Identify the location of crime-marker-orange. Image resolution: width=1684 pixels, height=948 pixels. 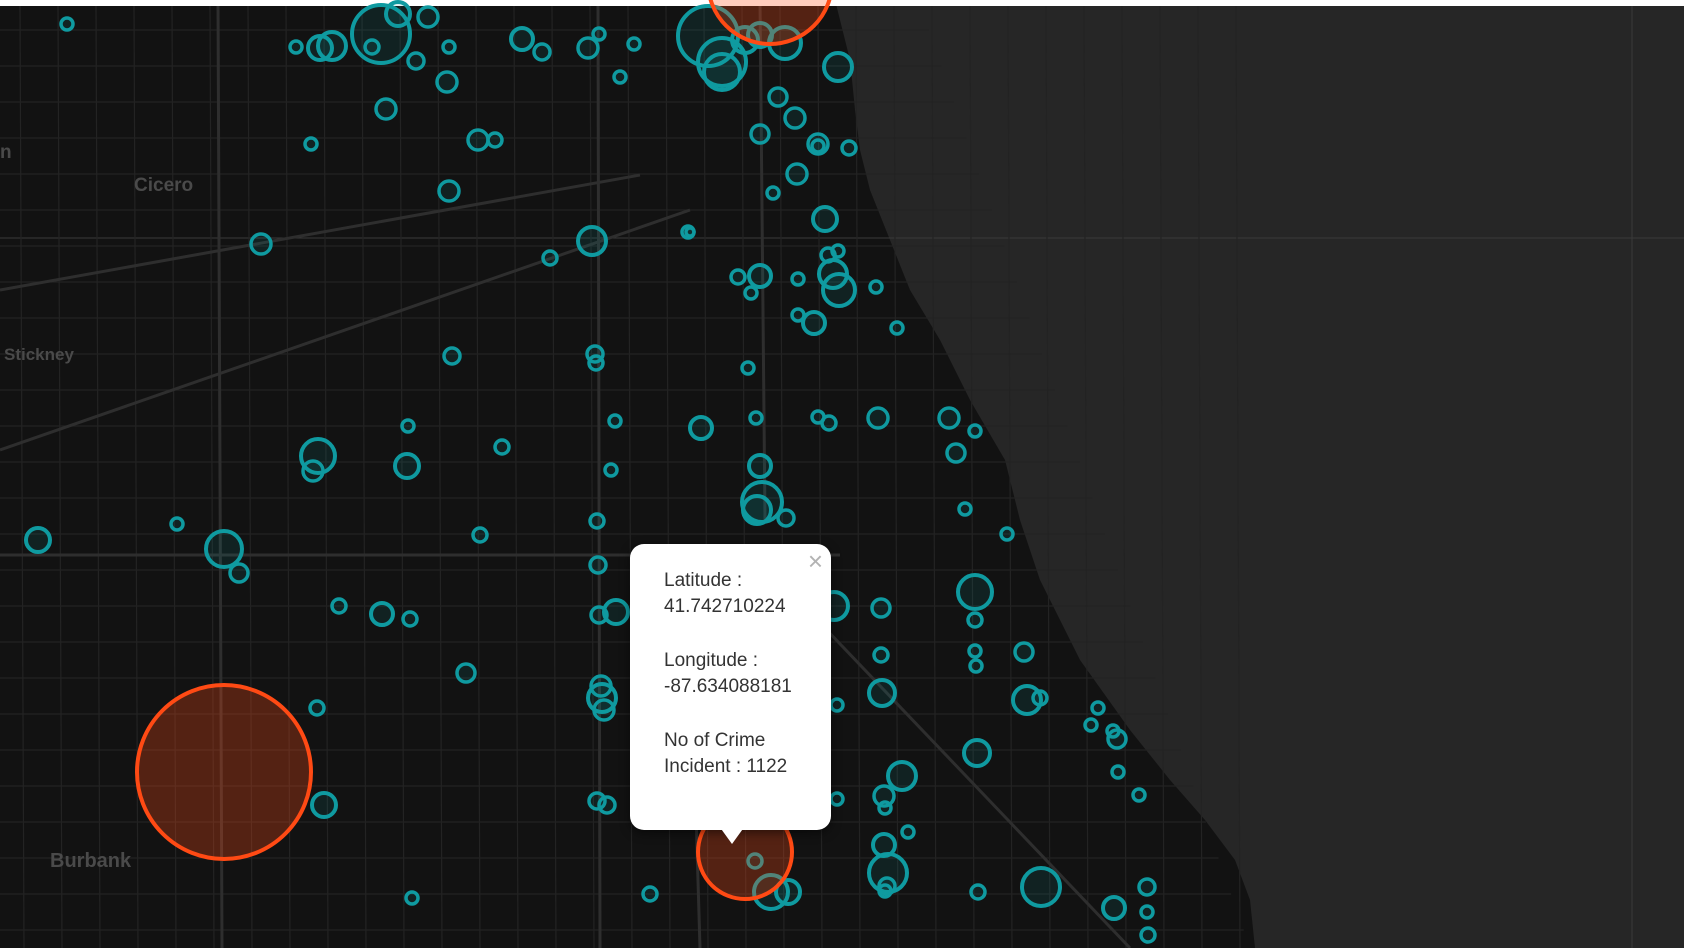
(224, 772).